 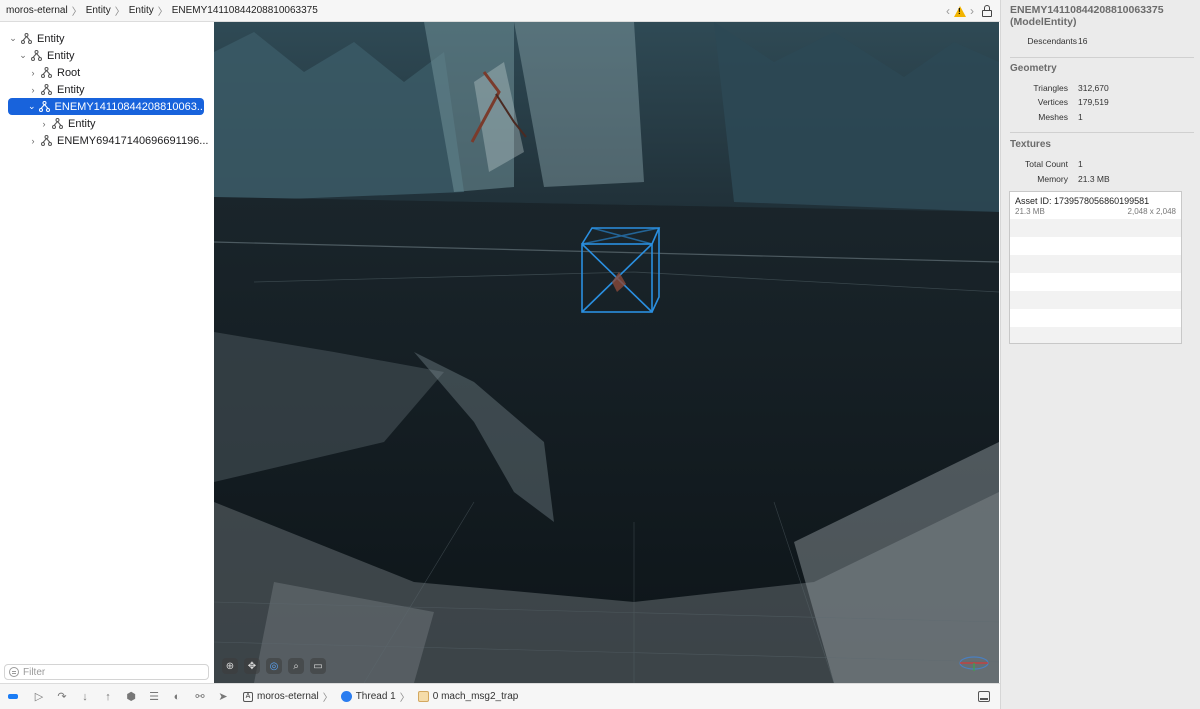 What do you see at coordinates (1082, 201) in the screenshot?
I see `asset-id: Asset ID: 1739578056860199581` at bounding box center [1082, 201].